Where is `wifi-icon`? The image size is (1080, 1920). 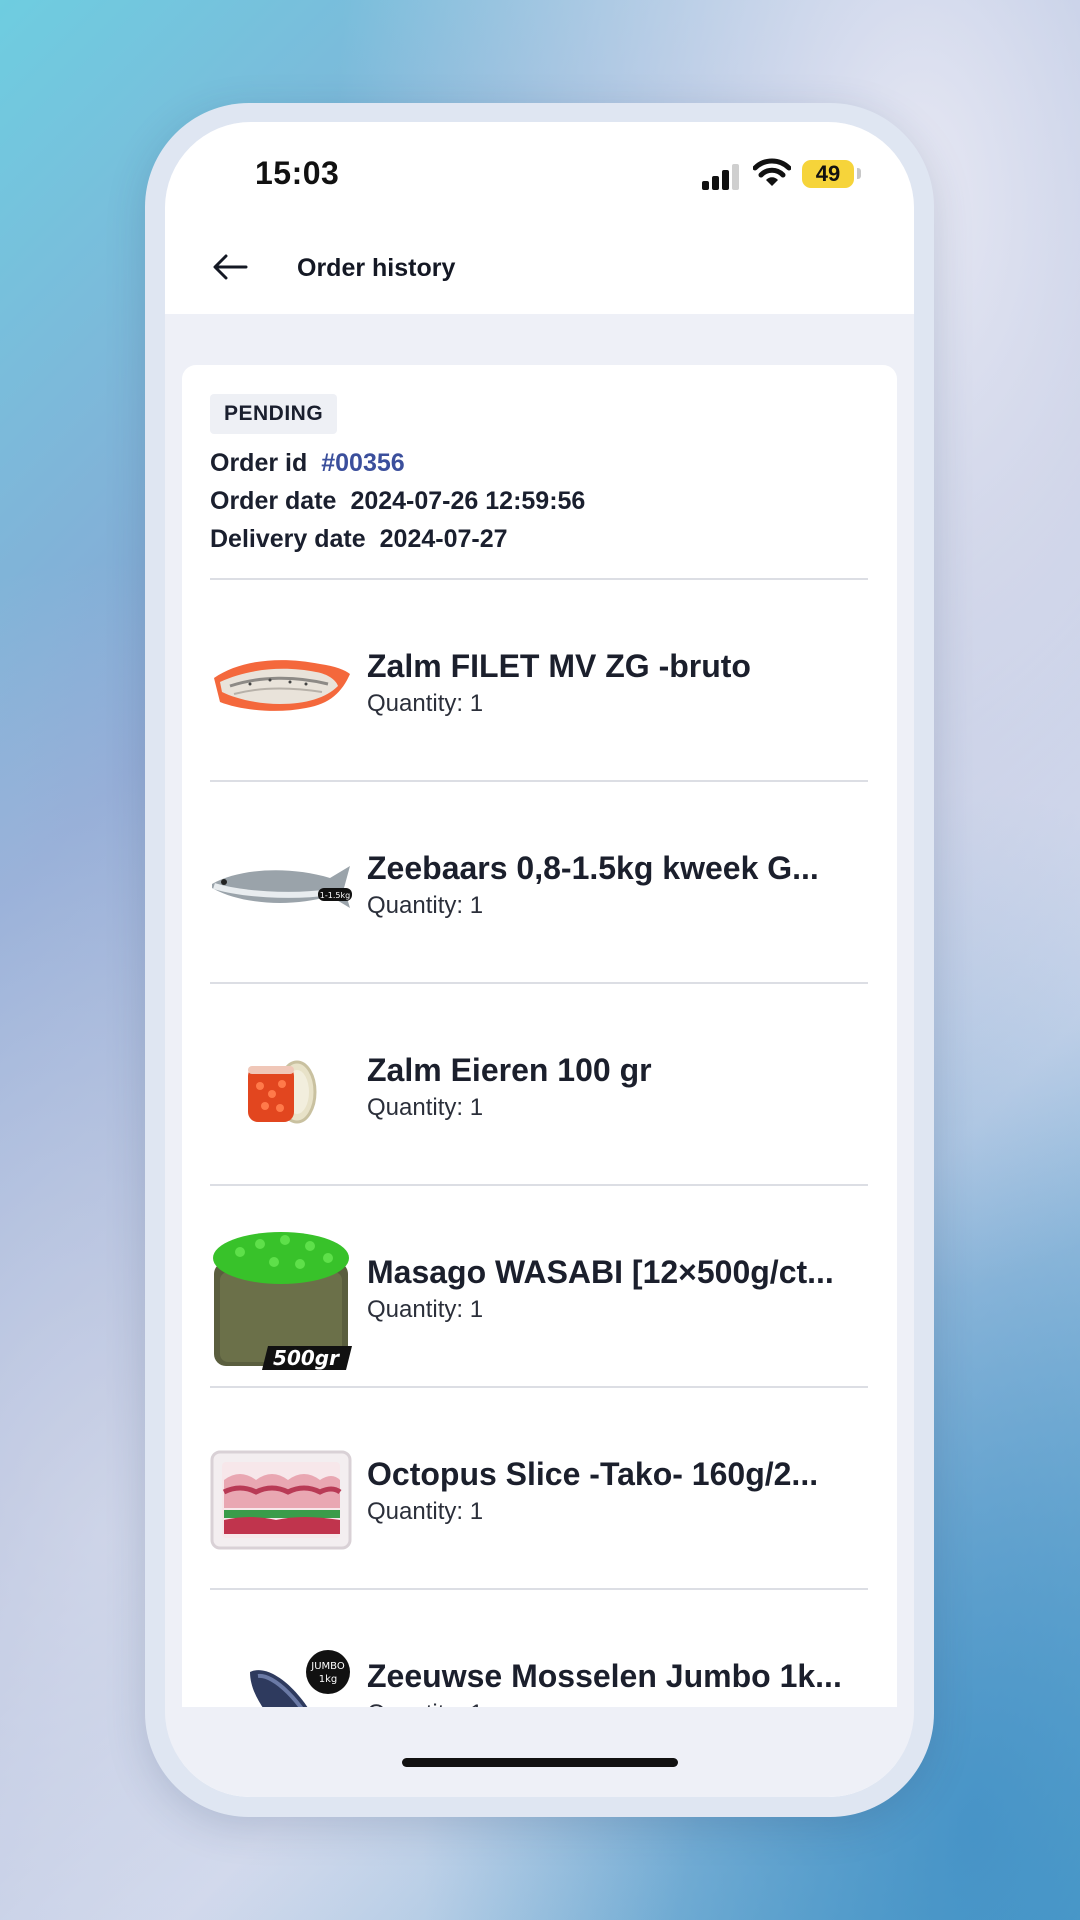 wifi-icon is located at coordinates (772, 172).